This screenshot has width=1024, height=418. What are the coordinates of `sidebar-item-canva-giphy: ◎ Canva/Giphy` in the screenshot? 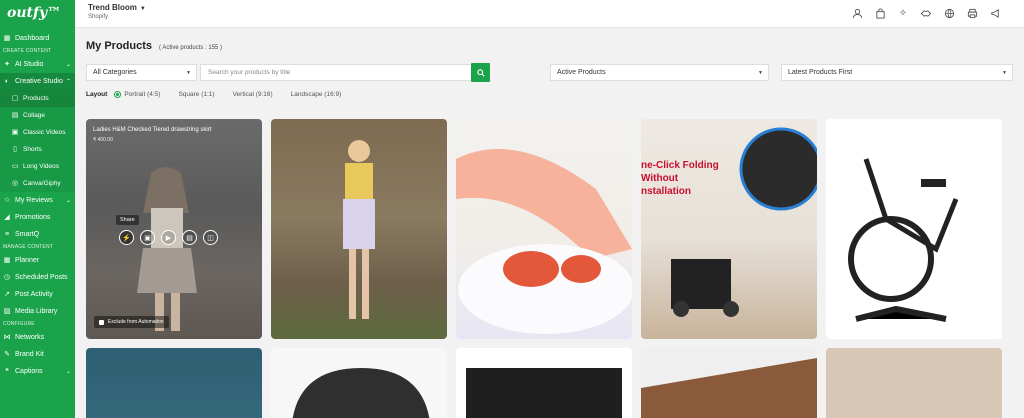 It's located at (37, 183).